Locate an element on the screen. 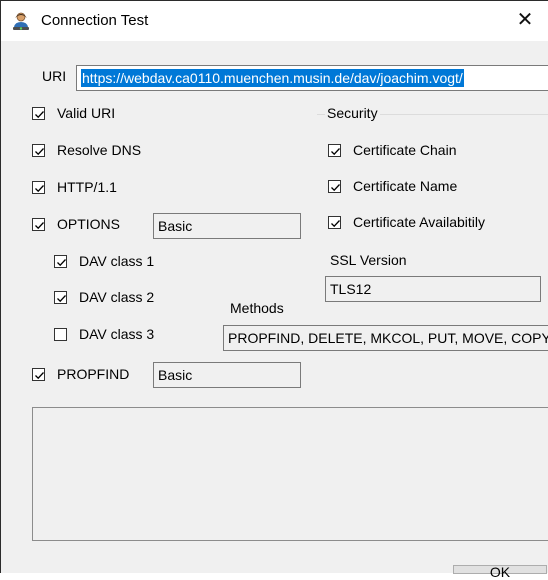 The width and height of the screenshot is (548, 580). propfind-checkbox is located at coordinates (38, 374).